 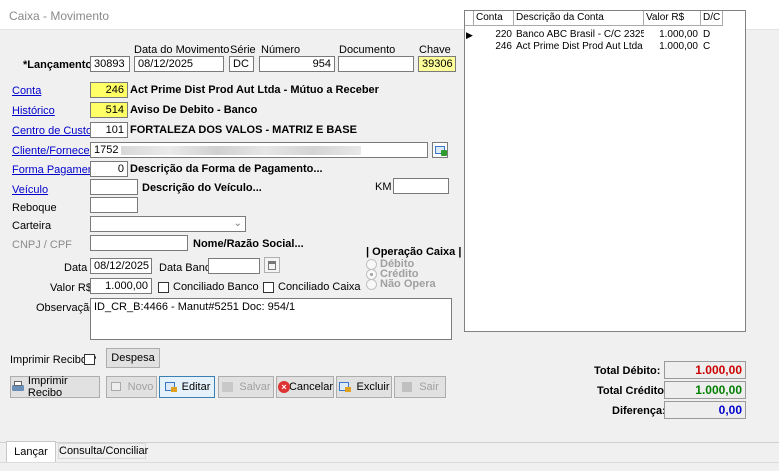 What do you see at coordinates (272, 265) in the screenshot?
I see `calendar-button` at bounding box center [272, 265].